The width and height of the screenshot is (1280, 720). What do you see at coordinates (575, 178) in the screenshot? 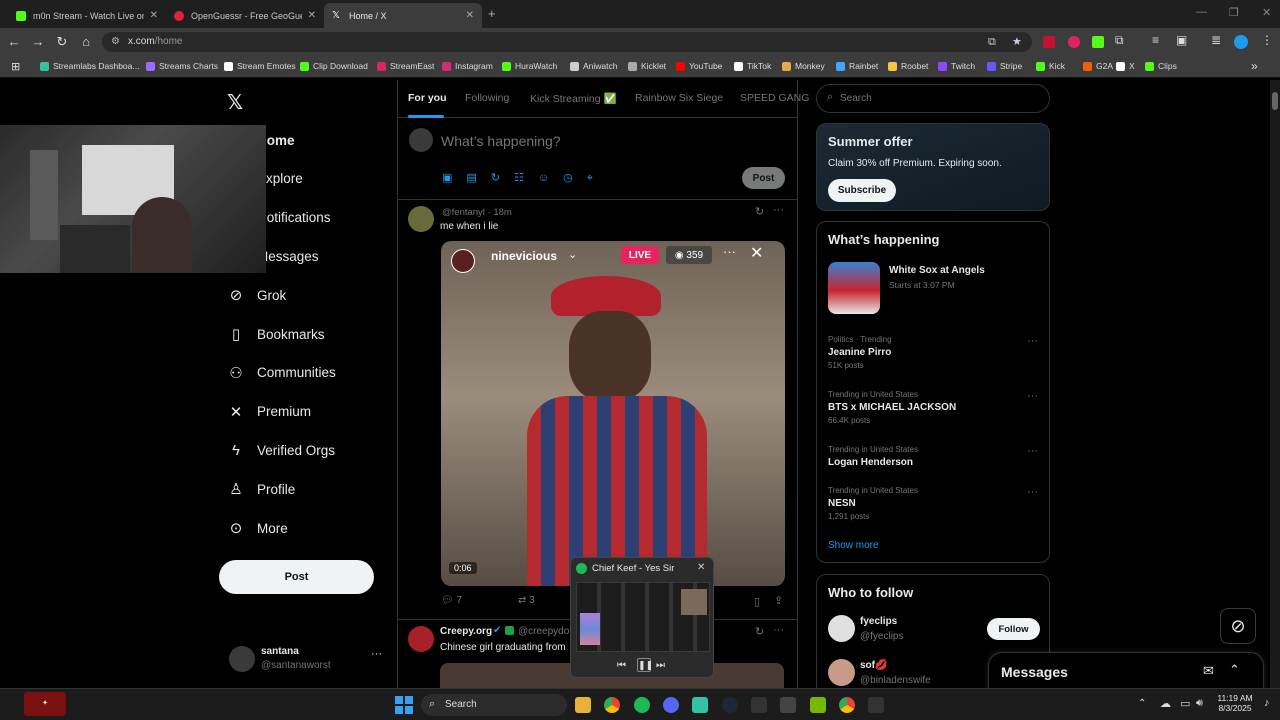
I see `schedule-icon: ◷` at bounding box center [575, 178].